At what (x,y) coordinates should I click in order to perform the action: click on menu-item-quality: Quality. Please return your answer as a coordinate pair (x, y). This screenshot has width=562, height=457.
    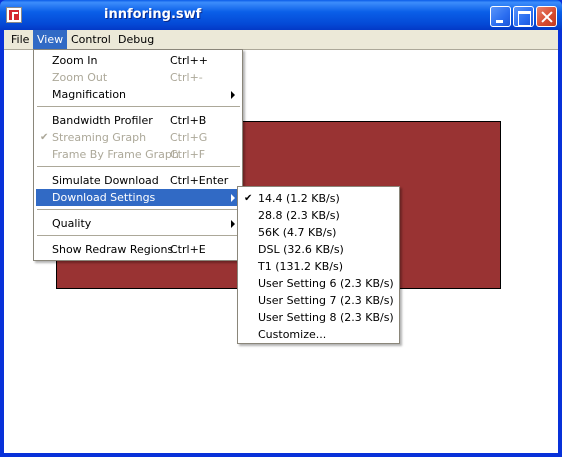
    Looking at the image, I should click on (138, 223).